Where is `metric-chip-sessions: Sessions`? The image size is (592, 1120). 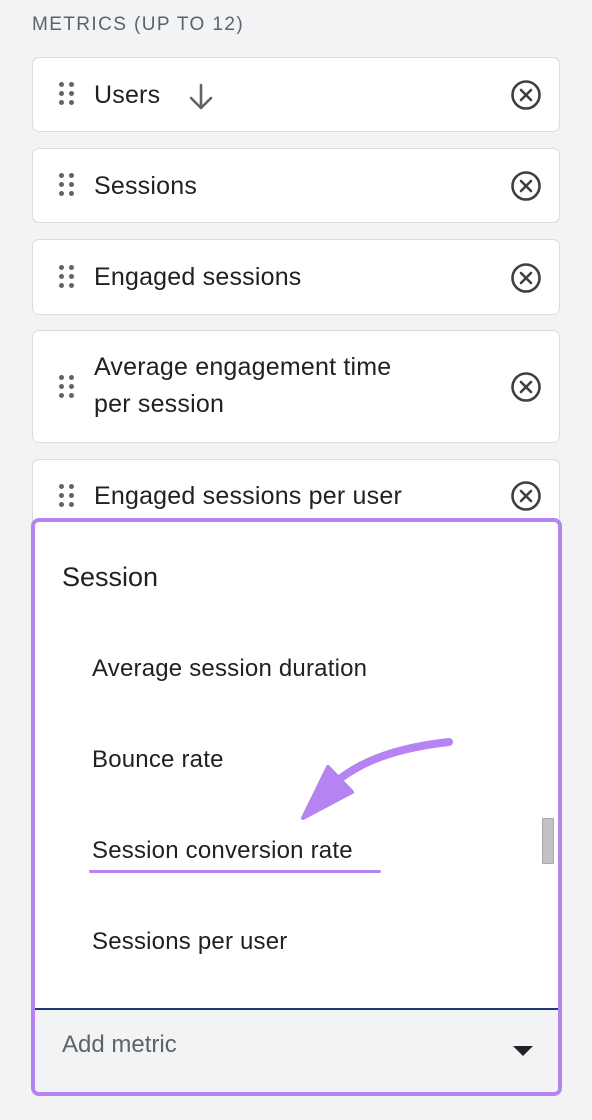 metric-chip-sessions: Sessions is located at coordinates (296, 185).